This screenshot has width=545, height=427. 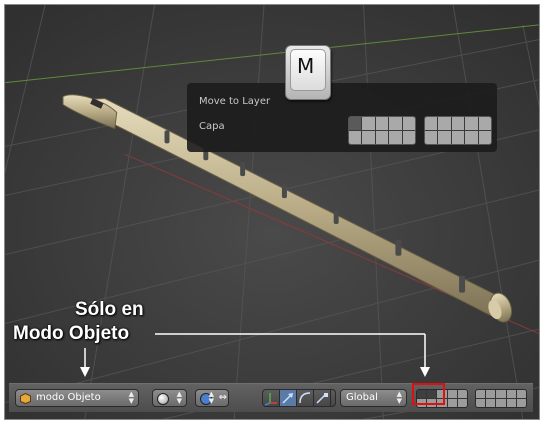 I want to click on pivot-selector: ▲ ▼ ⇔, so click(x=212, y=398).